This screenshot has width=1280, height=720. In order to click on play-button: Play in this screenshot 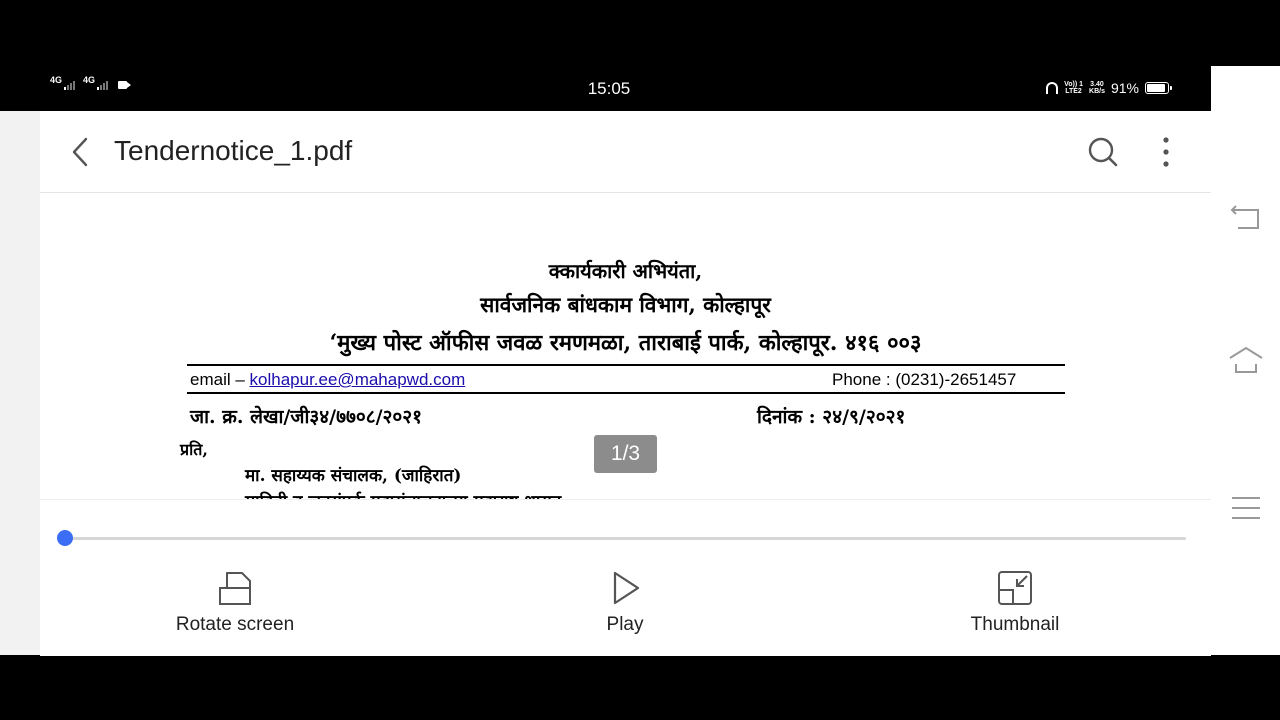, I will do `click(625, 603)`.